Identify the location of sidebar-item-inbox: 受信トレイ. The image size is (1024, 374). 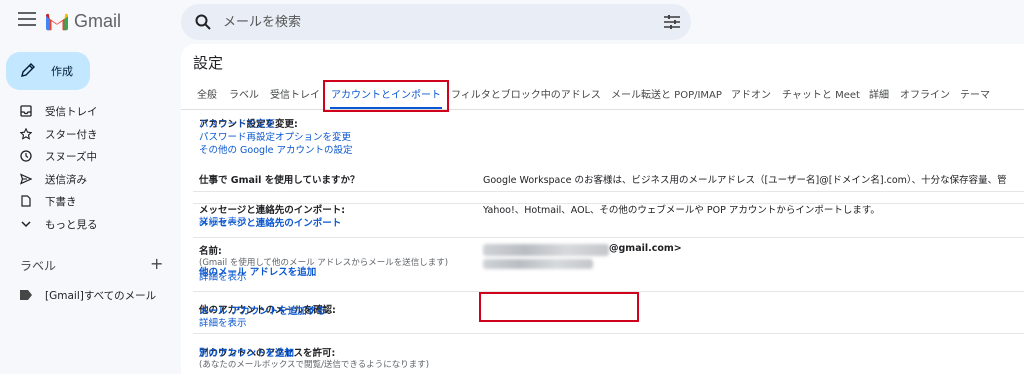
(88, 111).